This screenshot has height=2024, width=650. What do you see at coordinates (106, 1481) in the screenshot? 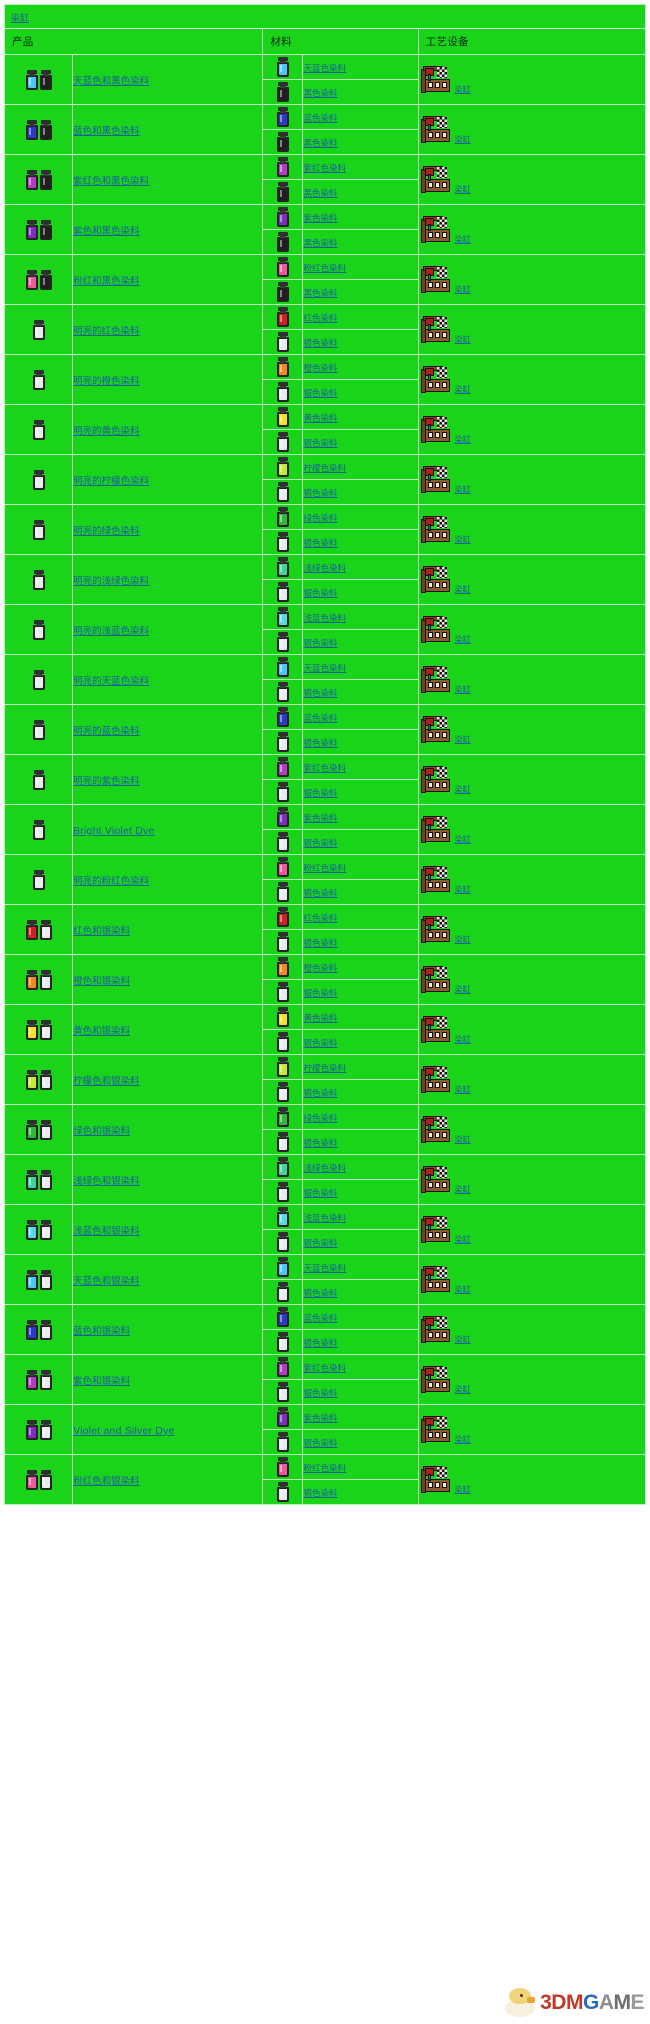
I see `product-link: 粉红色和银染料` at bounding box center [106, 1481].